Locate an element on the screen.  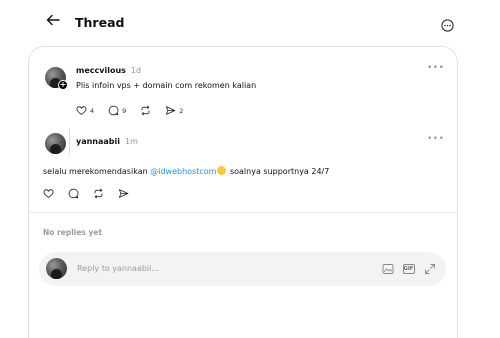
more-circle-icon is located at coordinates (447, 25).